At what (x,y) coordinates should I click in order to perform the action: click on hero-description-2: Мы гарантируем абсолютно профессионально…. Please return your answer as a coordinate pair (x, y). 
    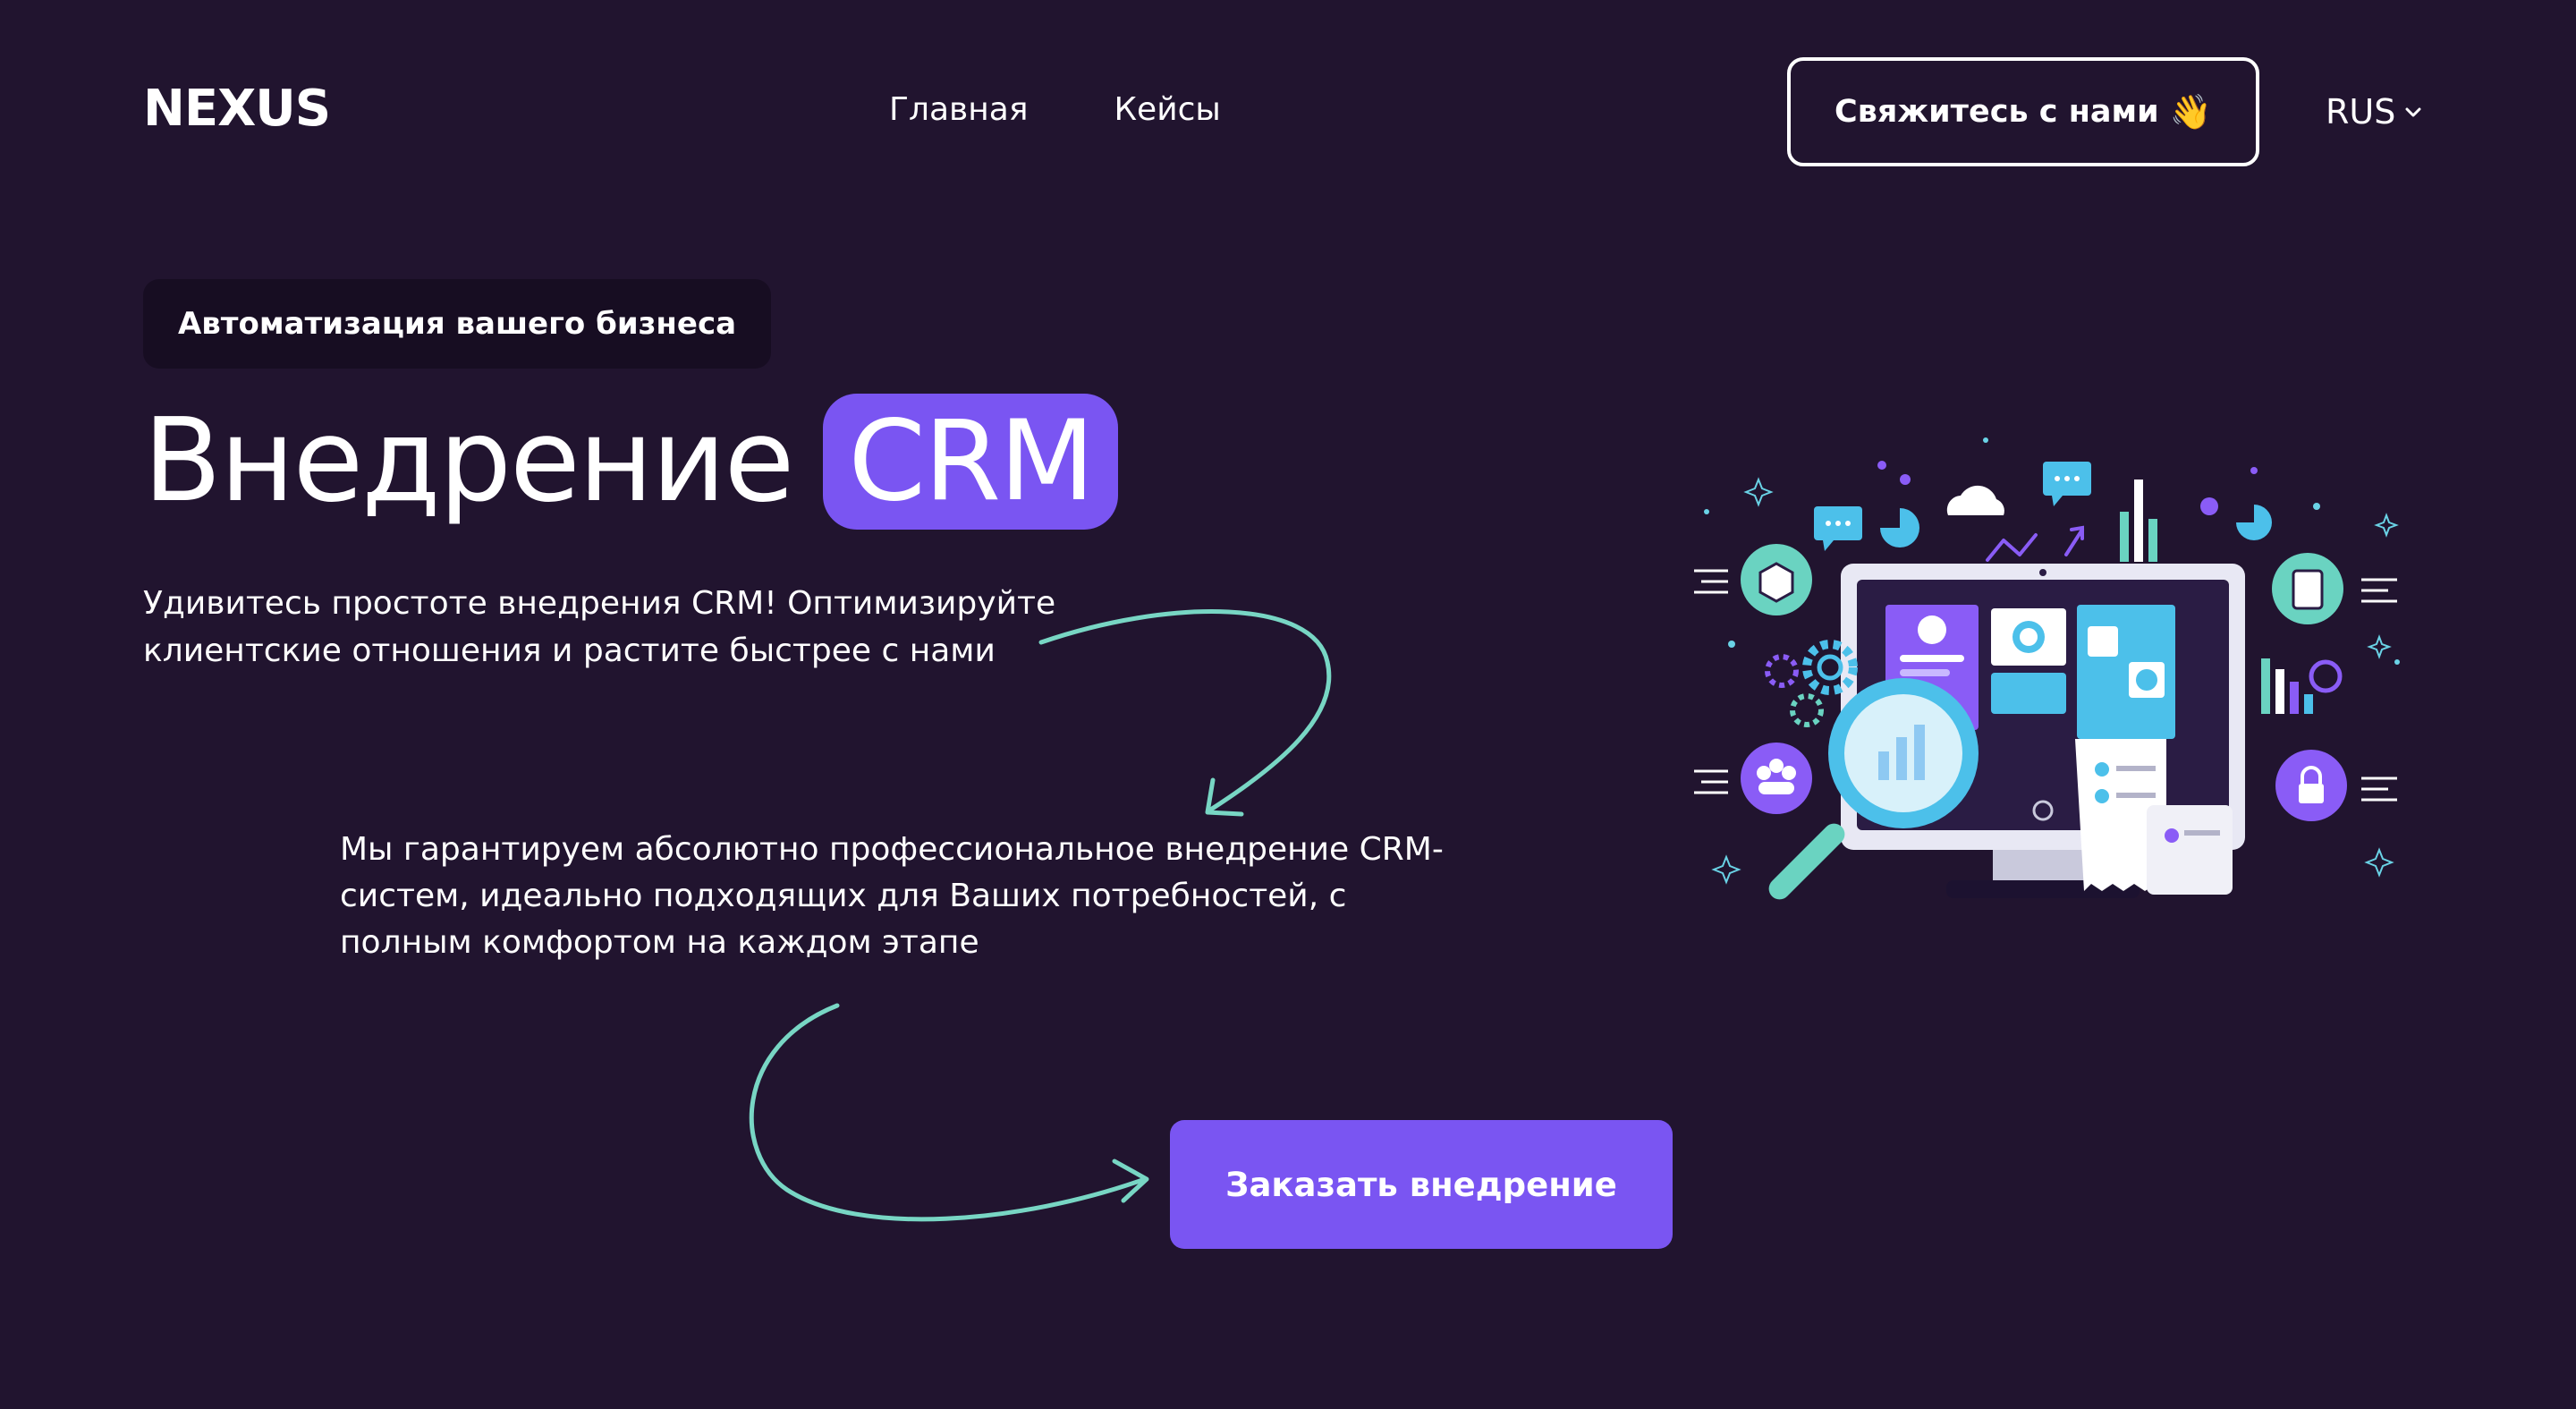
    Looking at the image, I should click on (892, 896).